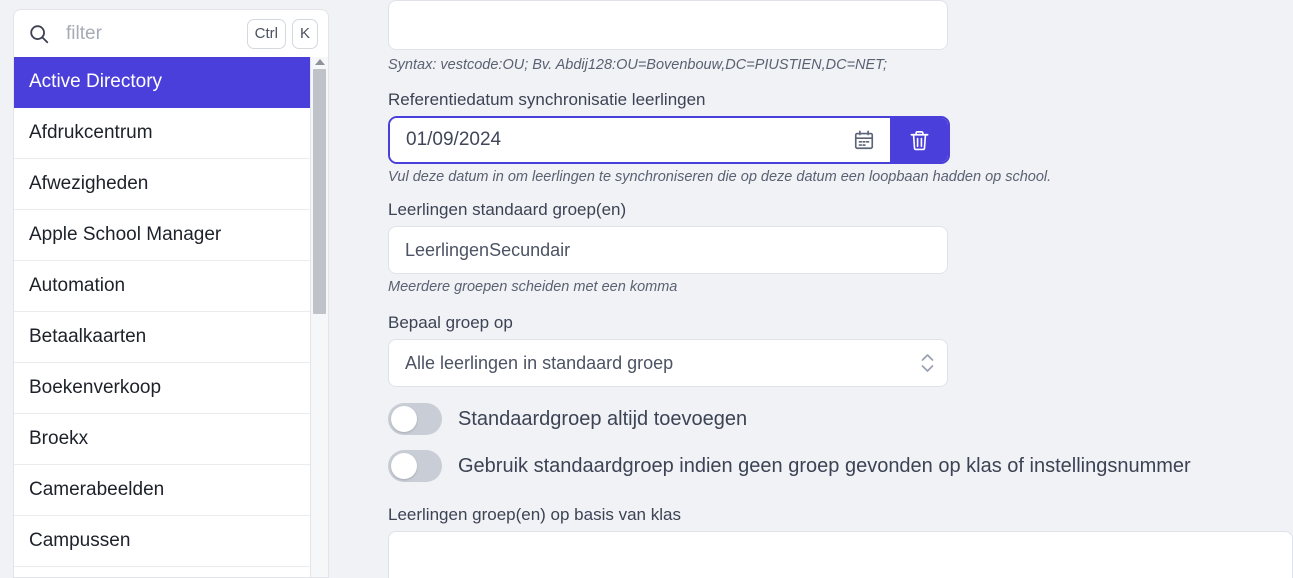  What do you see at coordinates (304, 33) in the screenshot?
I see `kbd-k: K` at bounding box center [304, 33].